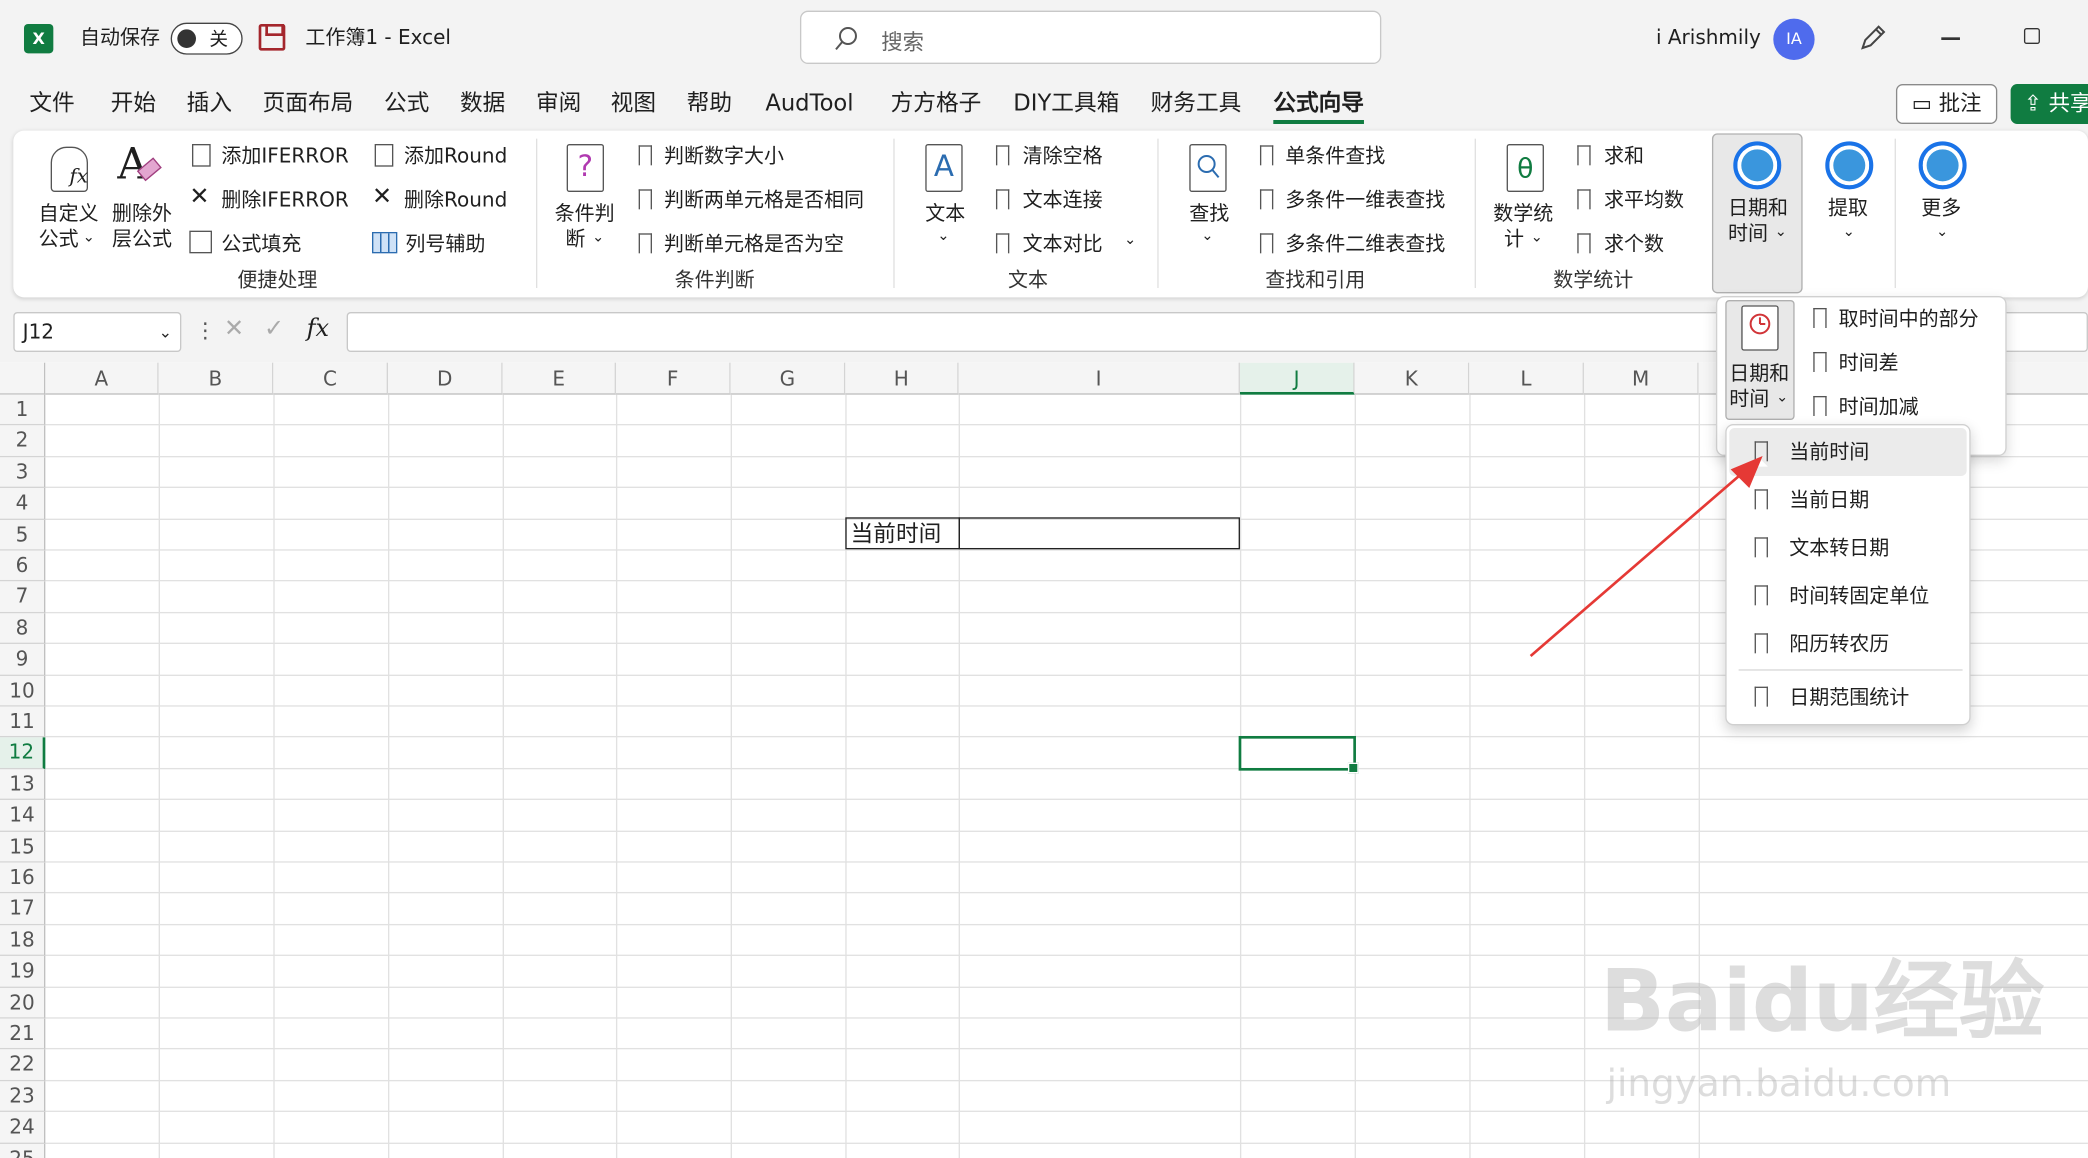 Image resolution: width=2088 pixels, height=1158 pixels. What do you see at coordinates (1748, 233) in the screenshot?
I see `datetime-button-line2: 时间` at bounding box center [1748, 233].